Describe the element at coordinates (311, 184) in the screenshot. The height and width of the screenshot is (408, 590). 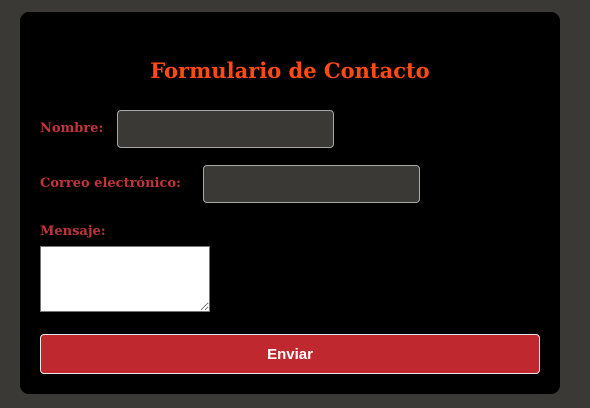
I see `email-input` at that location.